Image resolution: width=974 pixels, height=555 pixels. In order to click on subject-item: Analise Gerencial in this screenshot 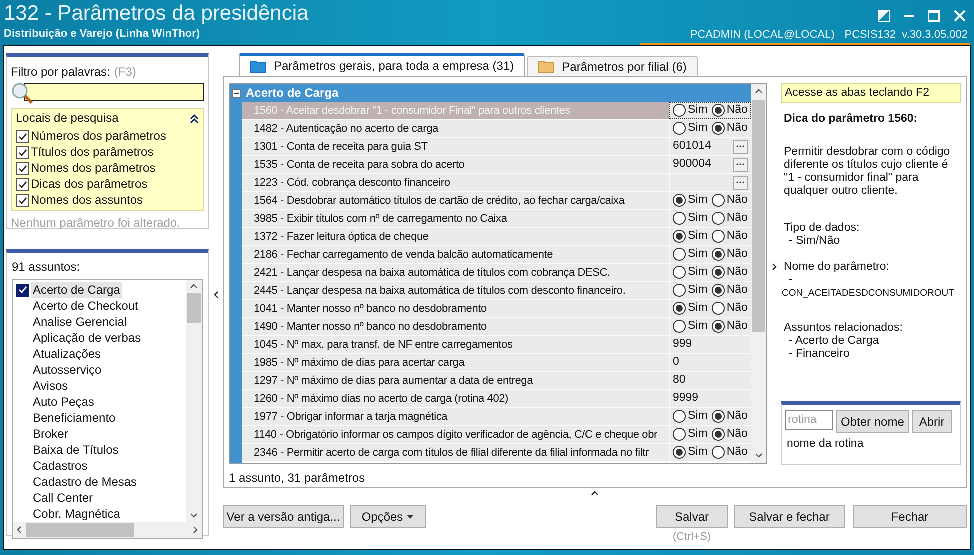, I will do `click(80, 322)`.